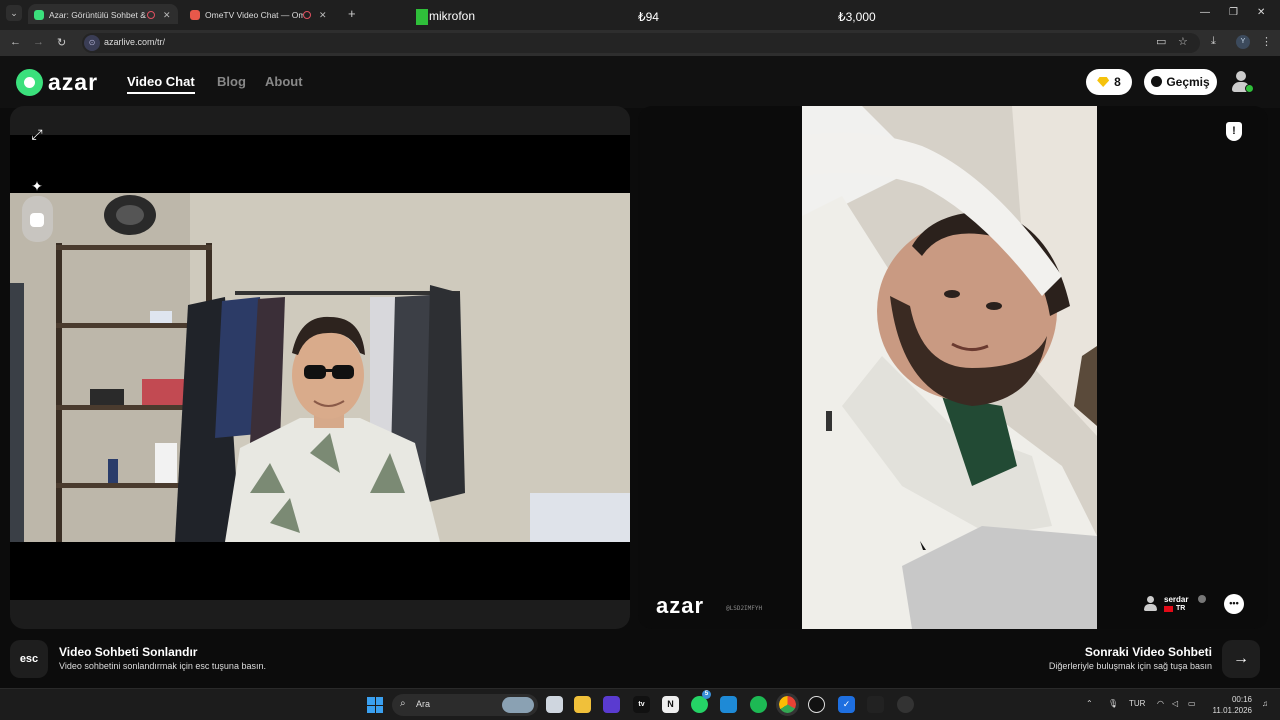 This screenshot has width=1280, height=720. What do you see at coordinates (680, 605) in the screenshot?
I see `azar-watermark: azar` at bounding box center [680, 605].